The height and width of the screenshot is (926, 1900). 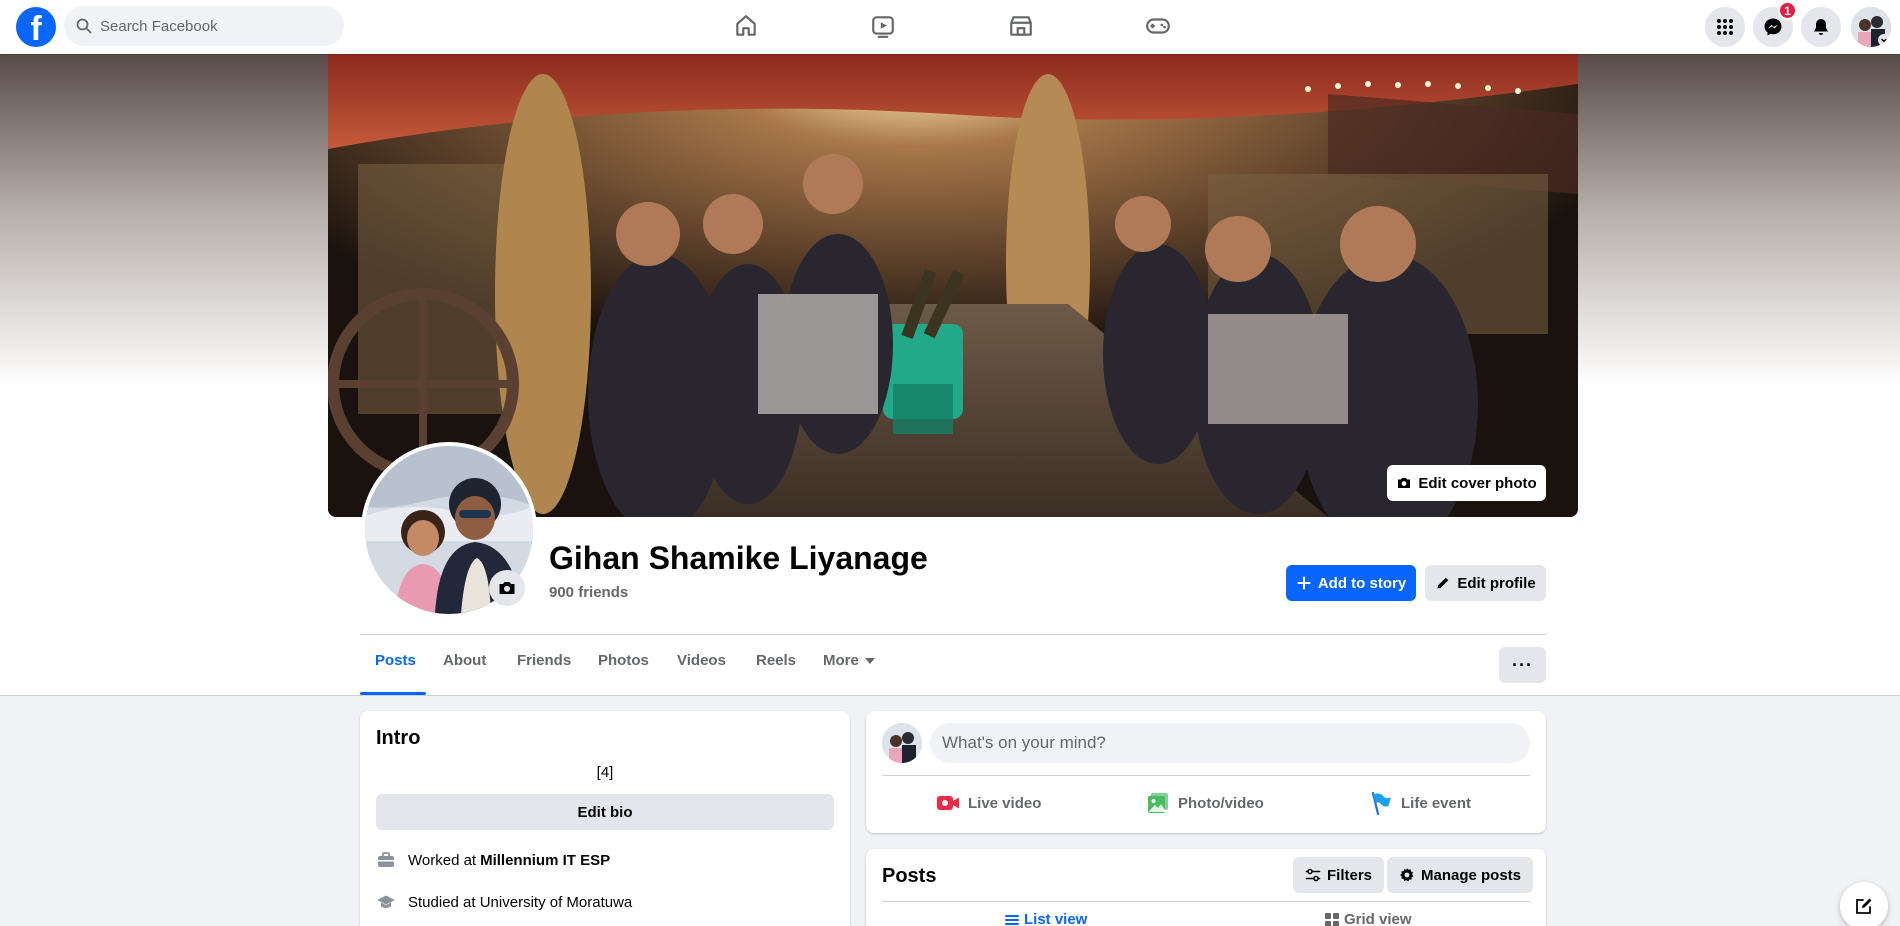 I want to click on notifications-icon, so click(x=1821, y=27).